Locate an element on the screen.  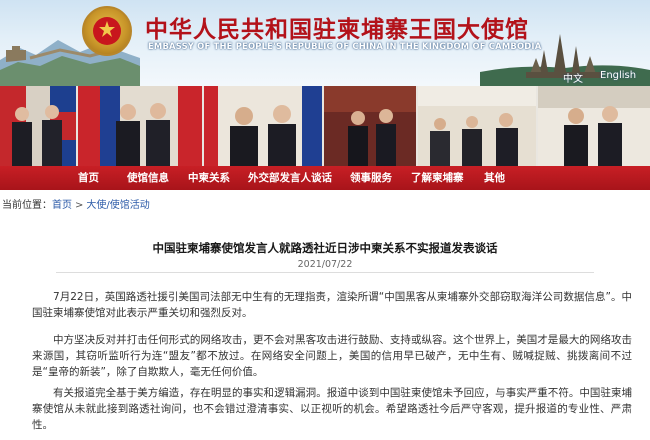
nav-item-about-cambodia: 了解柬埔寨 is located at coordinates (437, 178).